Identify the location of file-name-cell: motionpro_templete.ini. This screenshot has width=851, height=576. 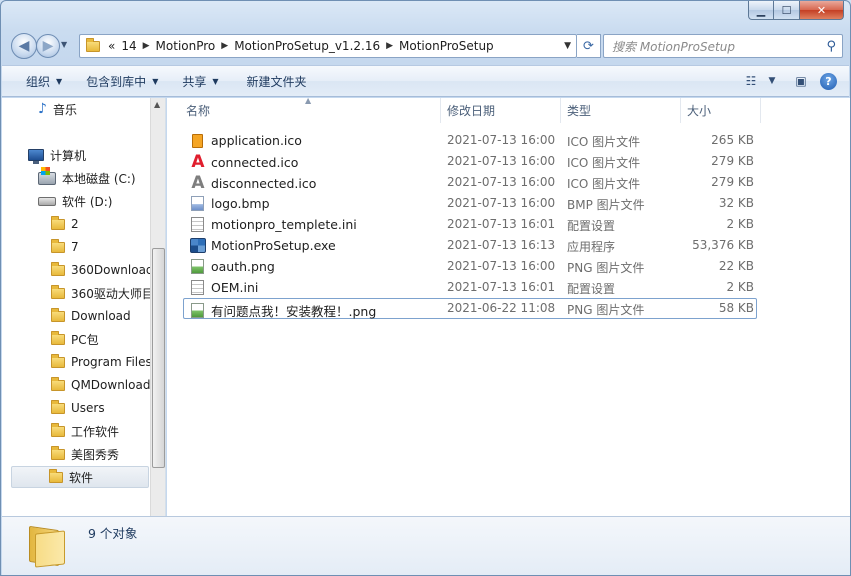
(273, 224).